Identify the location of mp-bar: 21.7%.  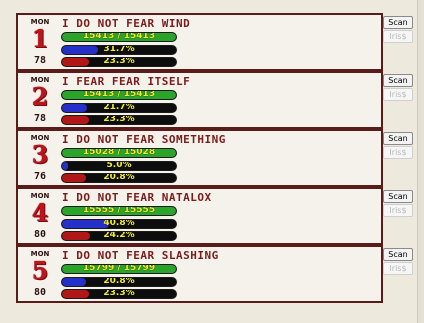
(119, 108).